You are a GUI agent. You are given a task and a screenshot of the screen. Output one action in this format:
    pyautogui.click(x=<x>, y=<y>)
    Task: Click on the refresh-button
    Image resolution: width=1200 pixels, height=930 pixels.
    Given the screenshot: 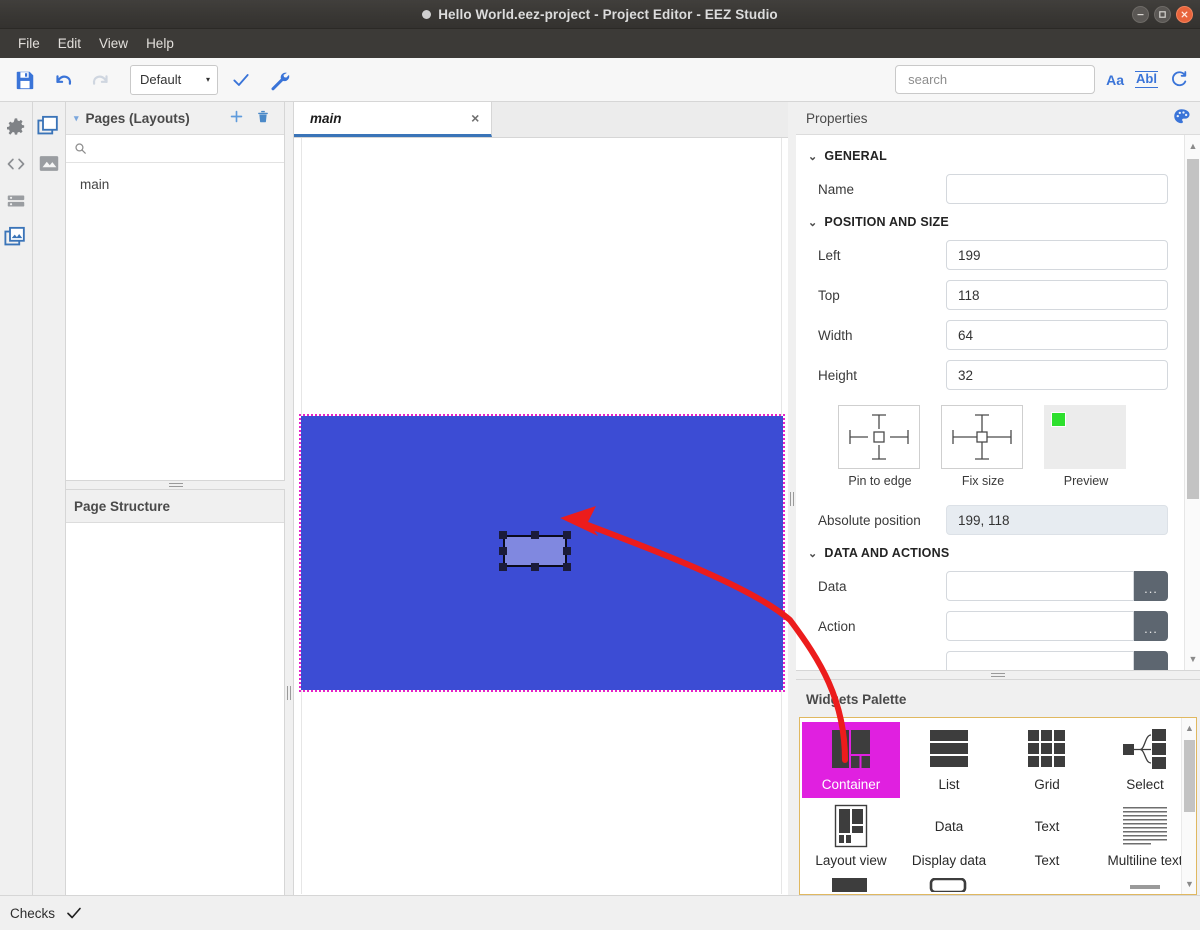 What is the action you would take?
    pyautogui.click(x=1178, y=79)
    